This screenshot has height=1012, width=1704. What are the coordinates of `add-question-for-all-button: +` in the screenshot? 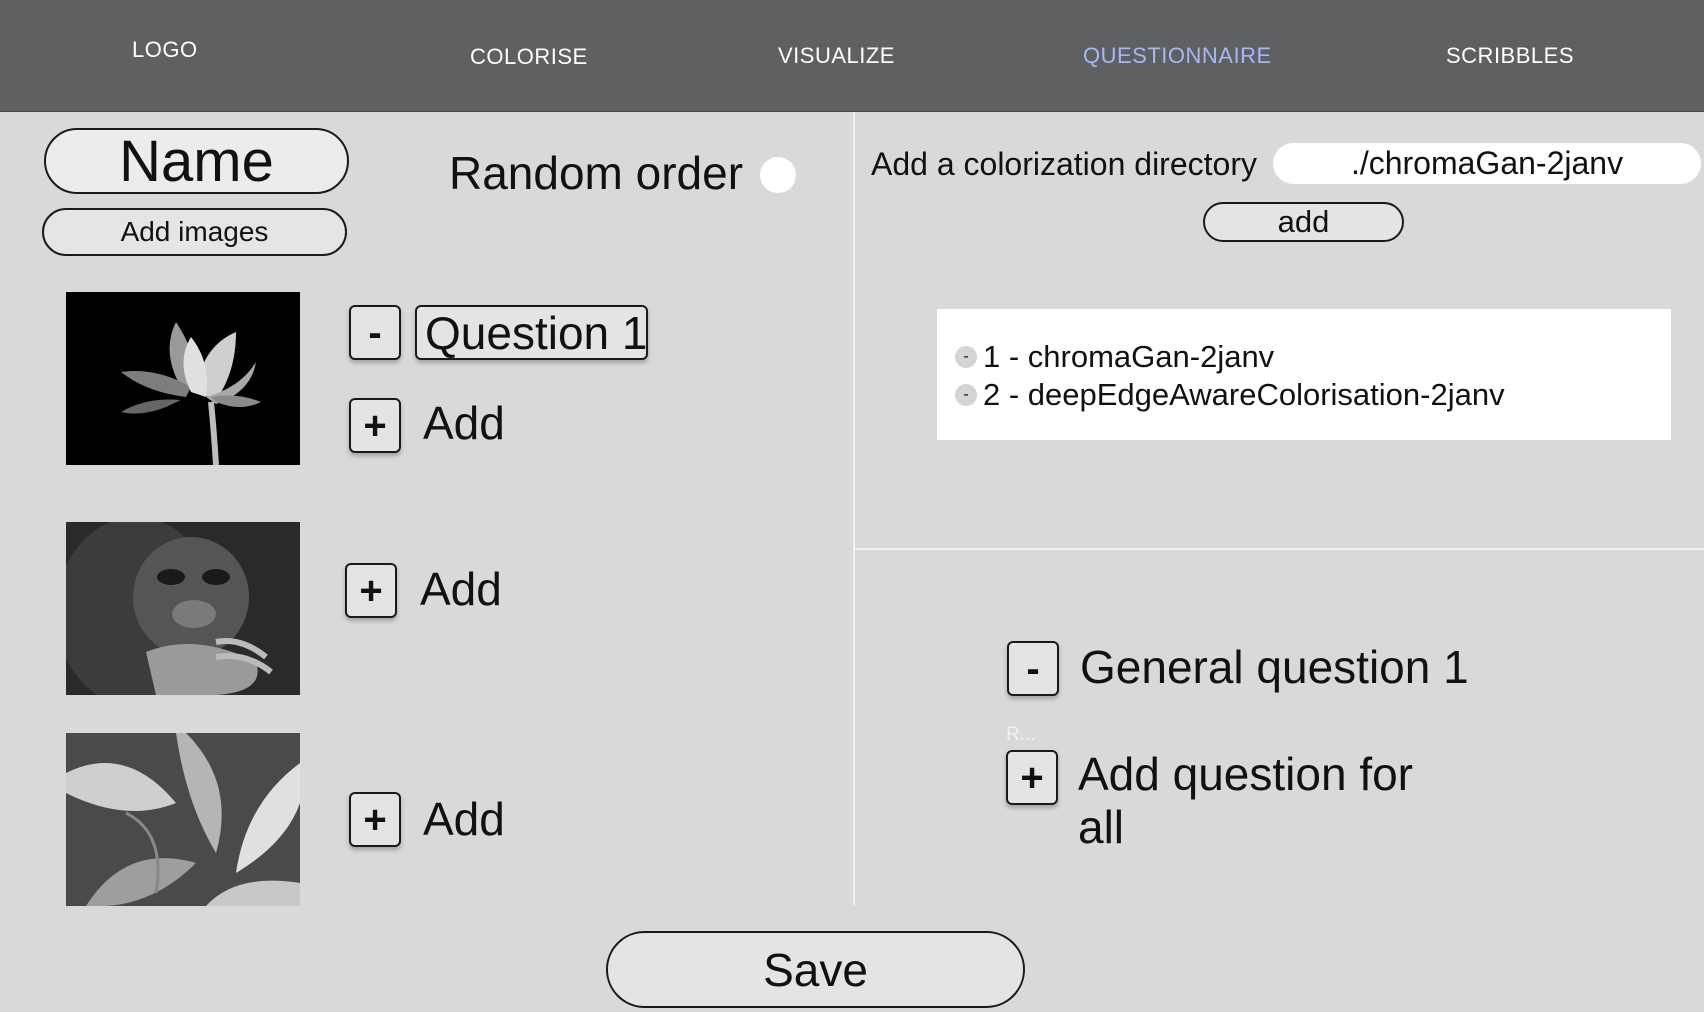 It's located at (1032, 777).